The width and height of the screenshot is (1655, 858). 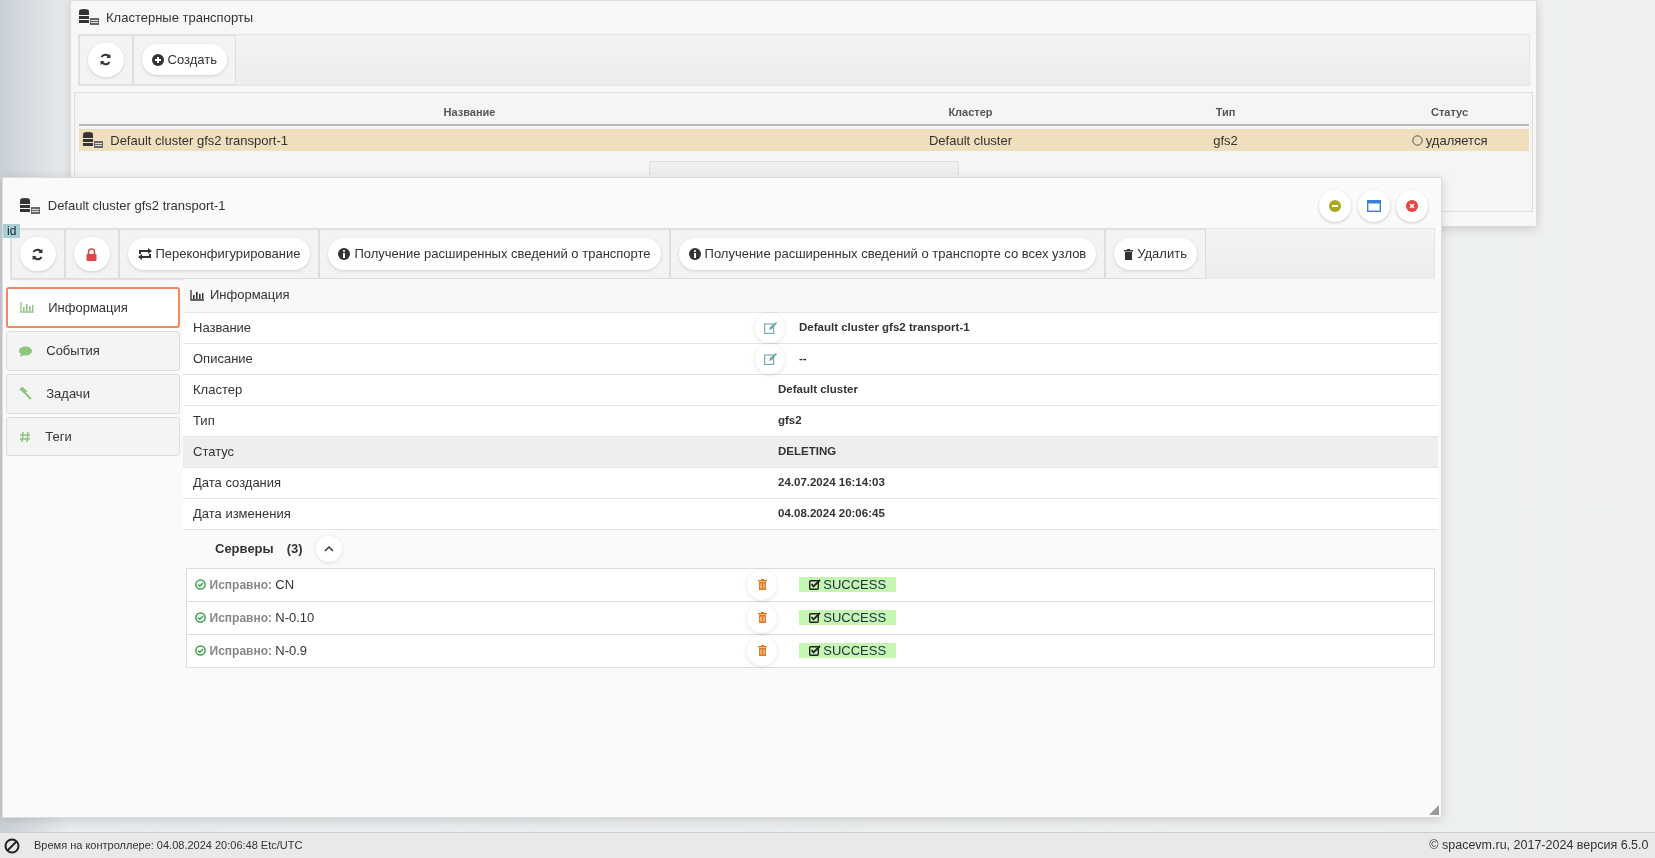 What do you see at coordinates (831, 482) in the screenshot?
I see `field-value: 24.07.2024 16:14:03` at bounding box center [831, 482].